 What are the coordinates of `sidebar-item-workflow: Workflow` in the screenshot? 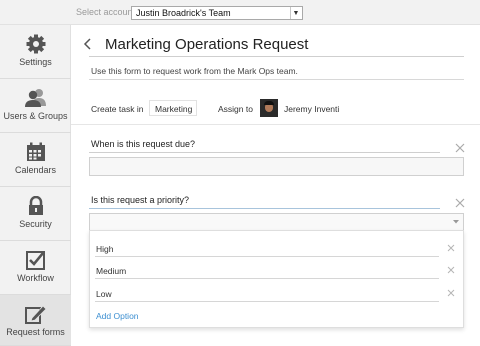 It's located at (35, 268).